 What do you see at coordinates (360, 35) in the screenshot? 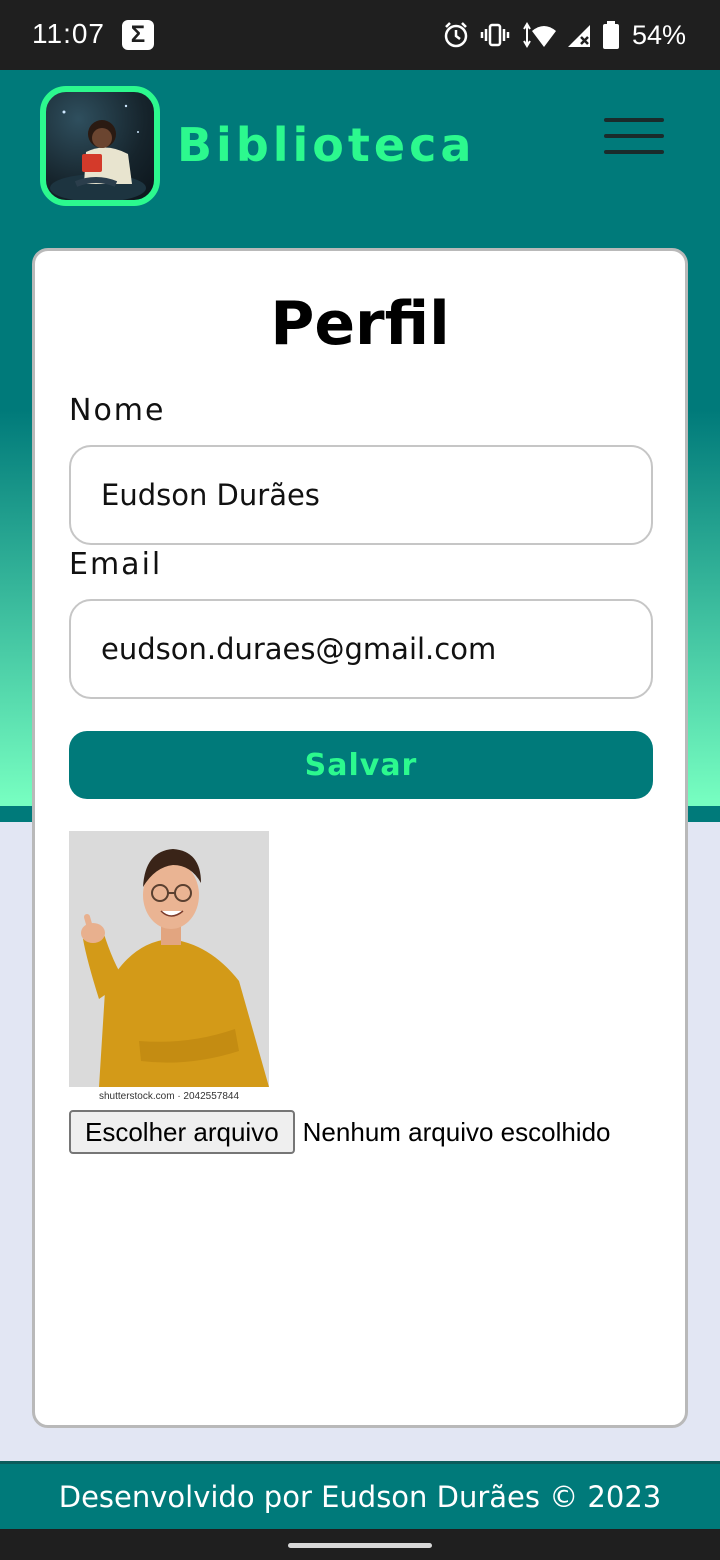
I see `status-bar: 11:07 Σ 54%` at bounding box center [360, 35].